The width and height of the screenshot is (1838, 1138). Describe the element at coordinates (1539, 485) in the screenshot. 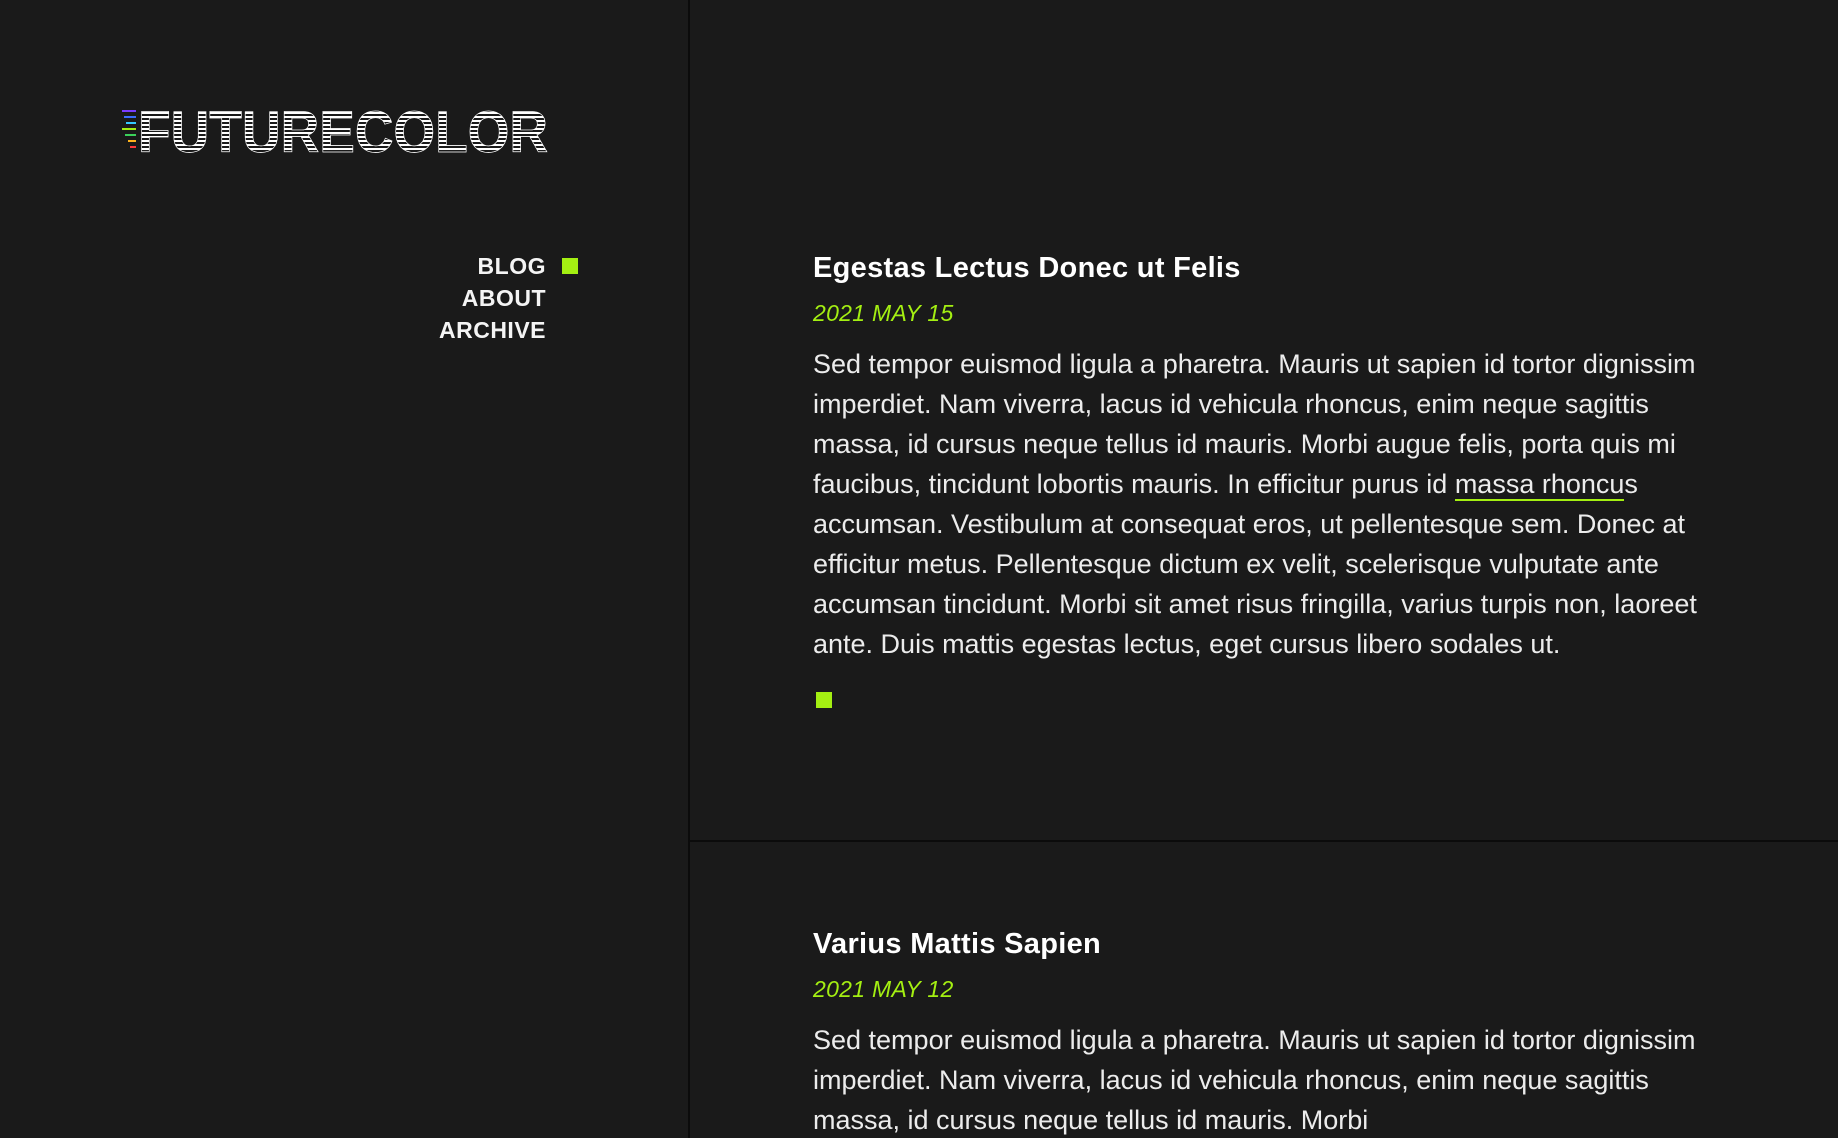

I see `inline-link: massa rhoncu` at that location.